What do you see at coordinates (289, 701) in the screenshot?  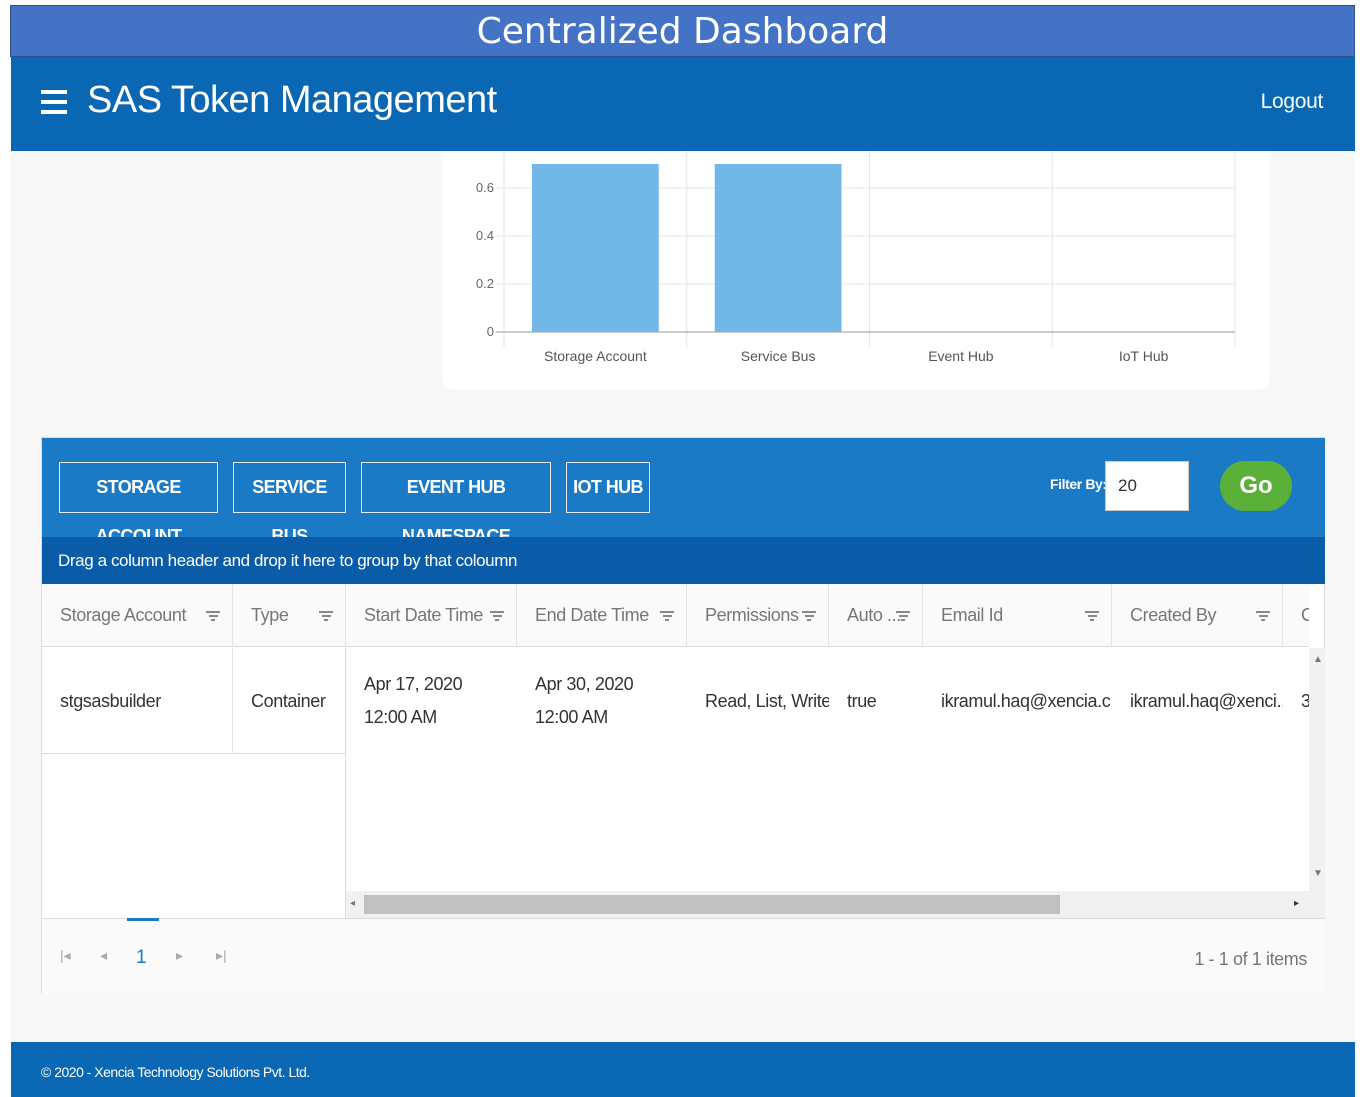 I see `cell-type: Container` at bounding box center [289, 701].